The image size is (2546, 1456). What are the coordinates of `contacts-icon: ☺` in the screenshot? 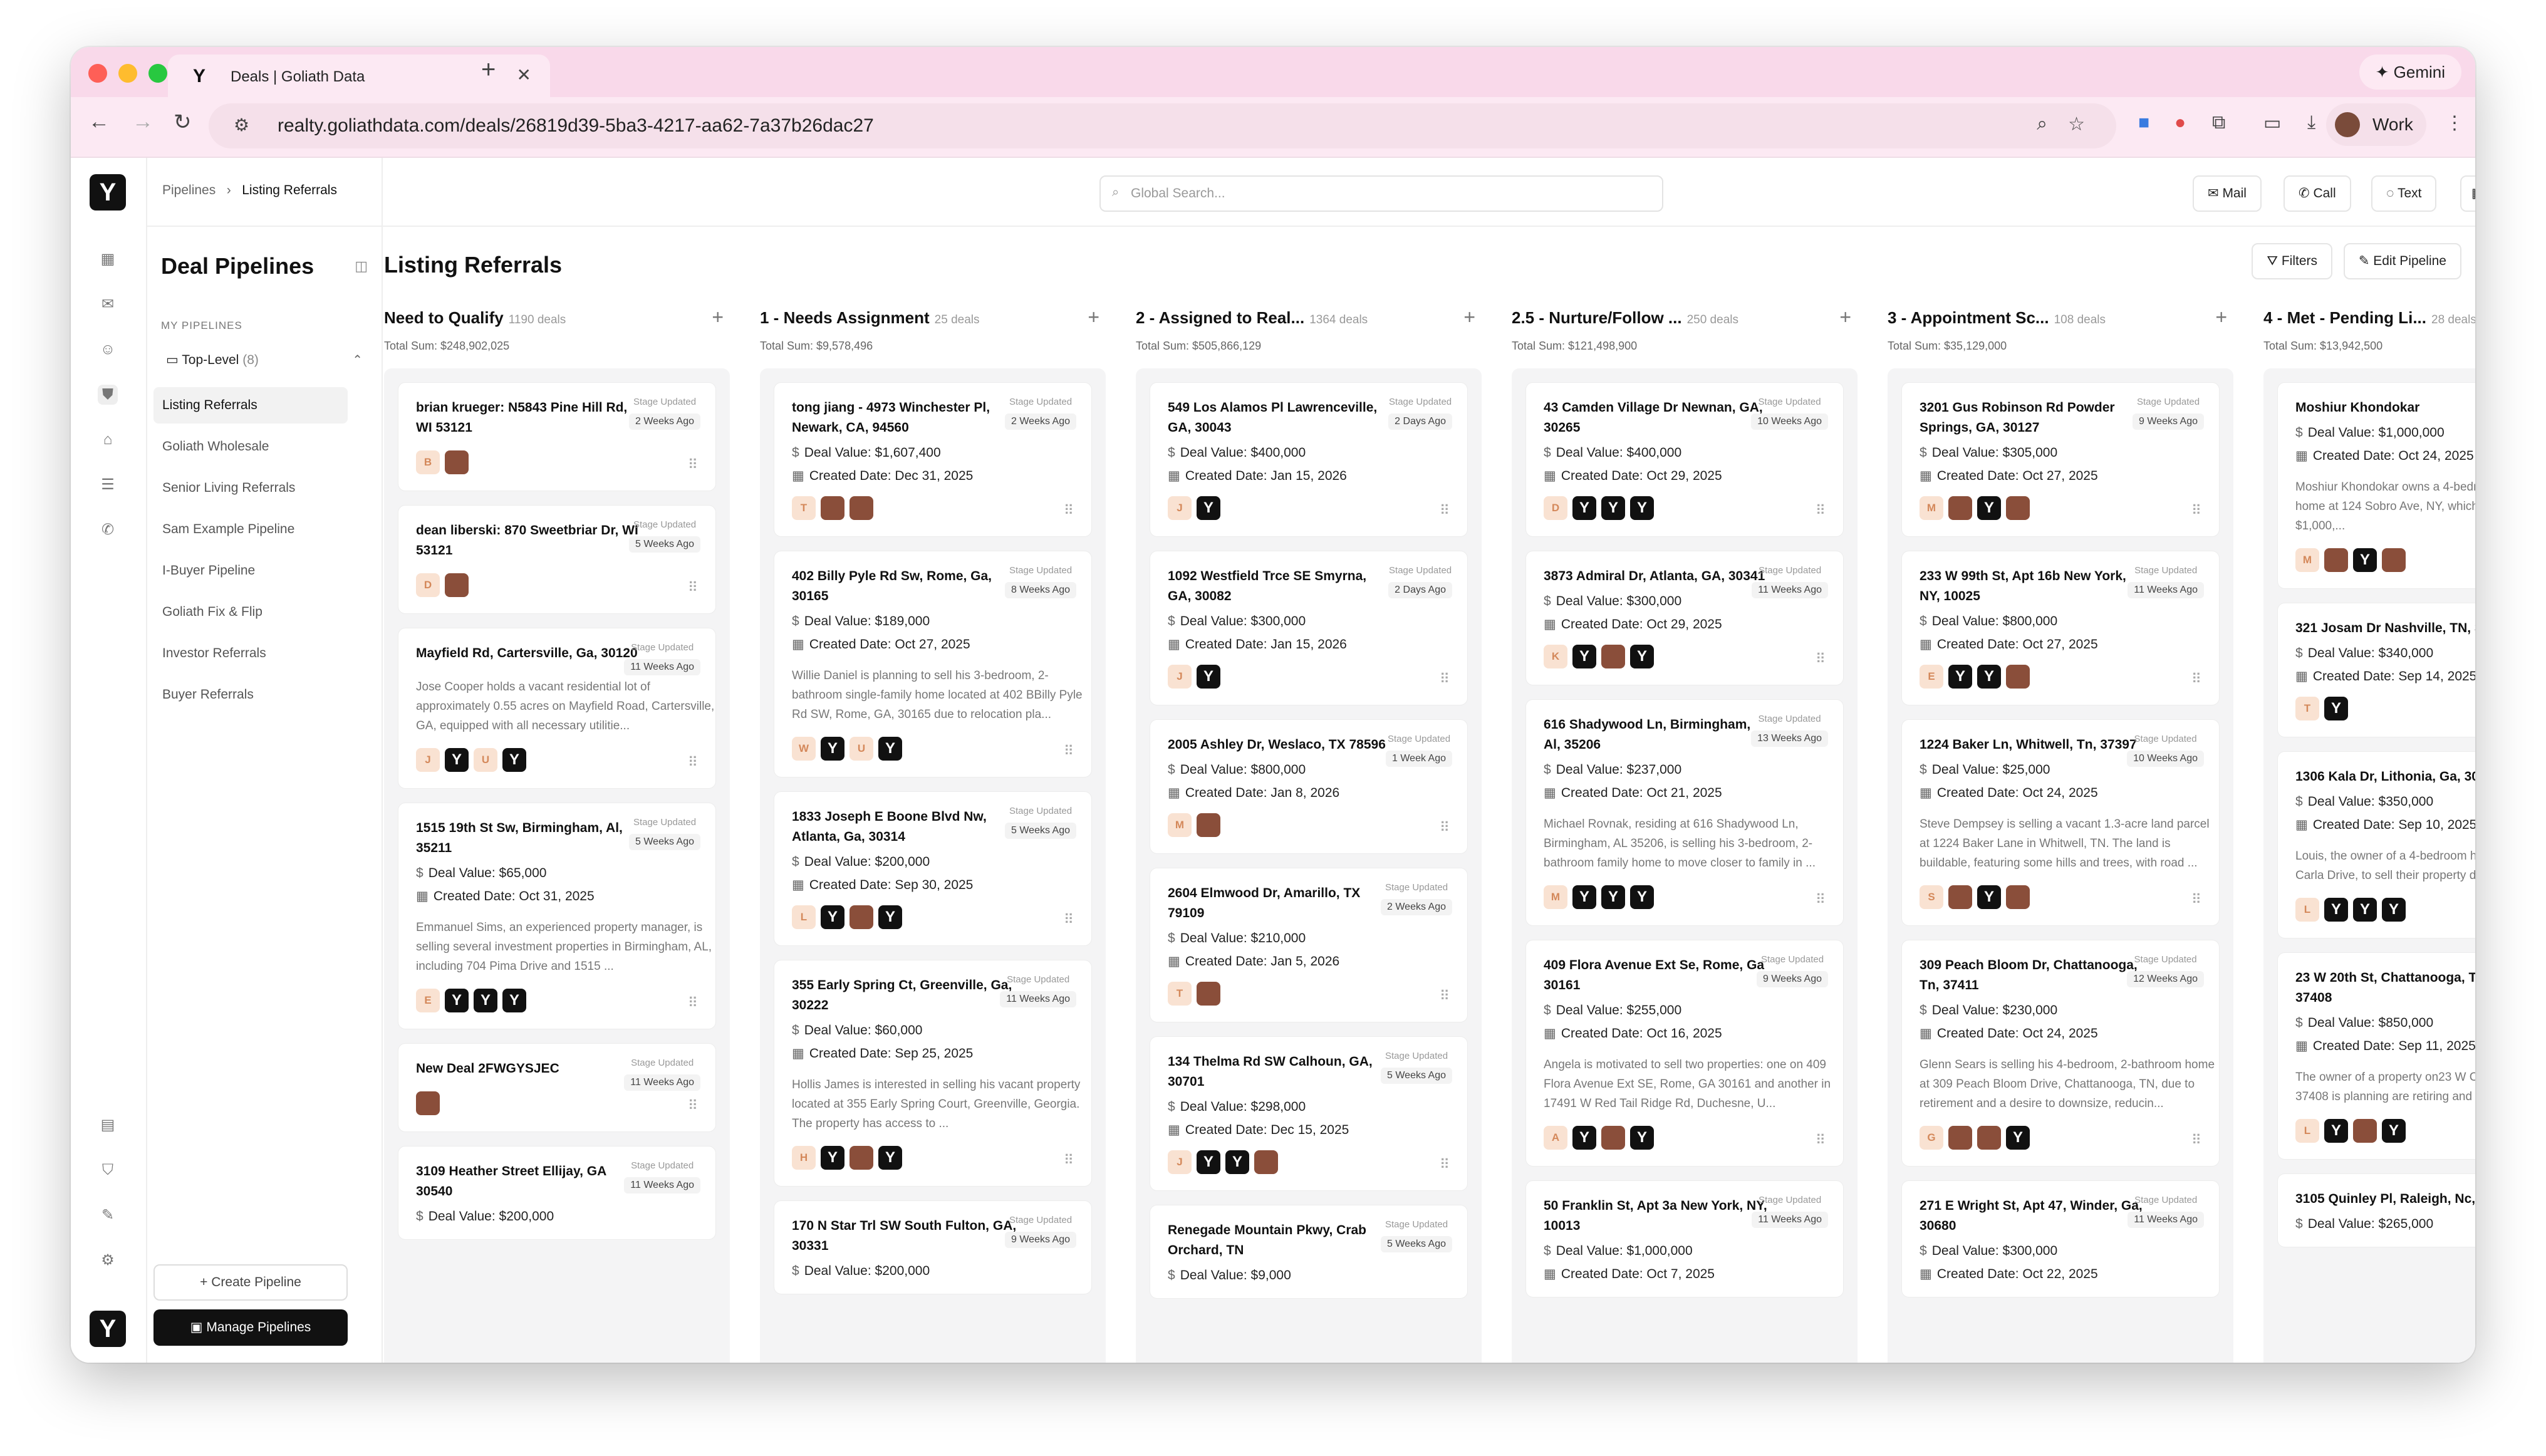 It's located at (108, 350).